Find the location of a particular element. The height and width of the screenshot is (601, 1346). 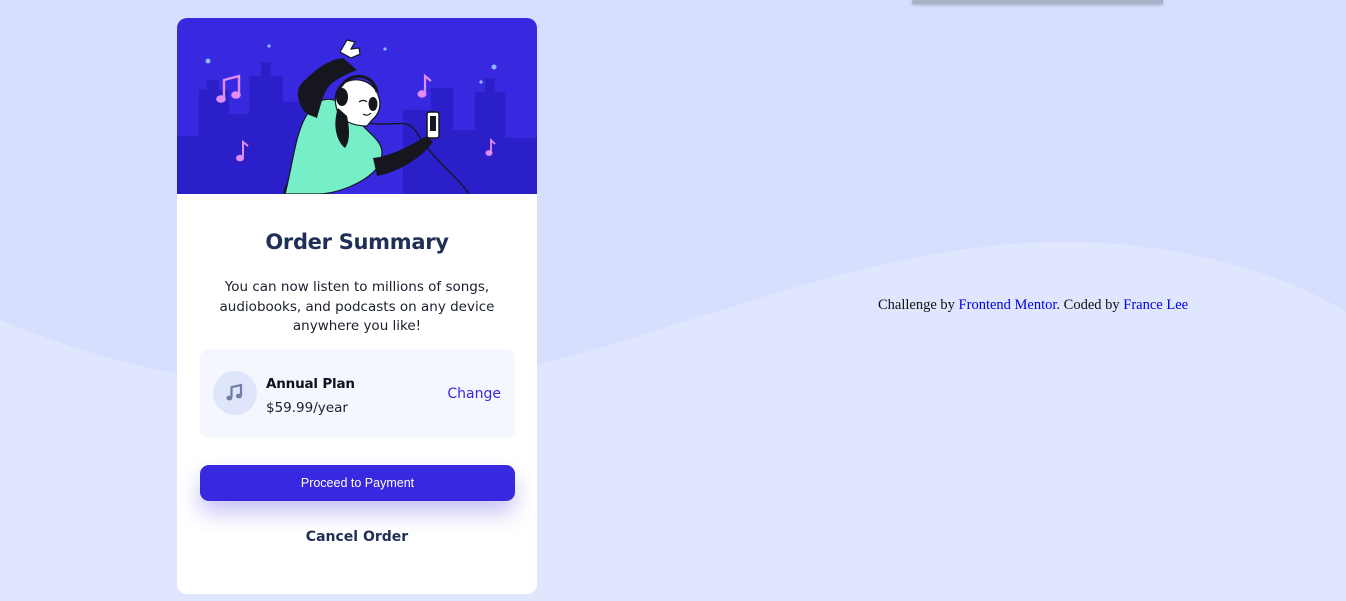

music-note-icon is located at coordinates (235, 393).